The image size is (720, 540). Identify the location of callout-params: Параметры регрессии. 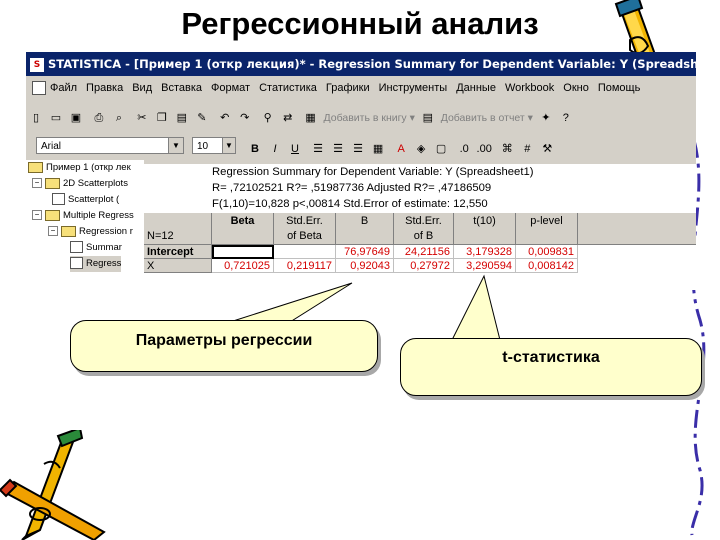
(224, 346).